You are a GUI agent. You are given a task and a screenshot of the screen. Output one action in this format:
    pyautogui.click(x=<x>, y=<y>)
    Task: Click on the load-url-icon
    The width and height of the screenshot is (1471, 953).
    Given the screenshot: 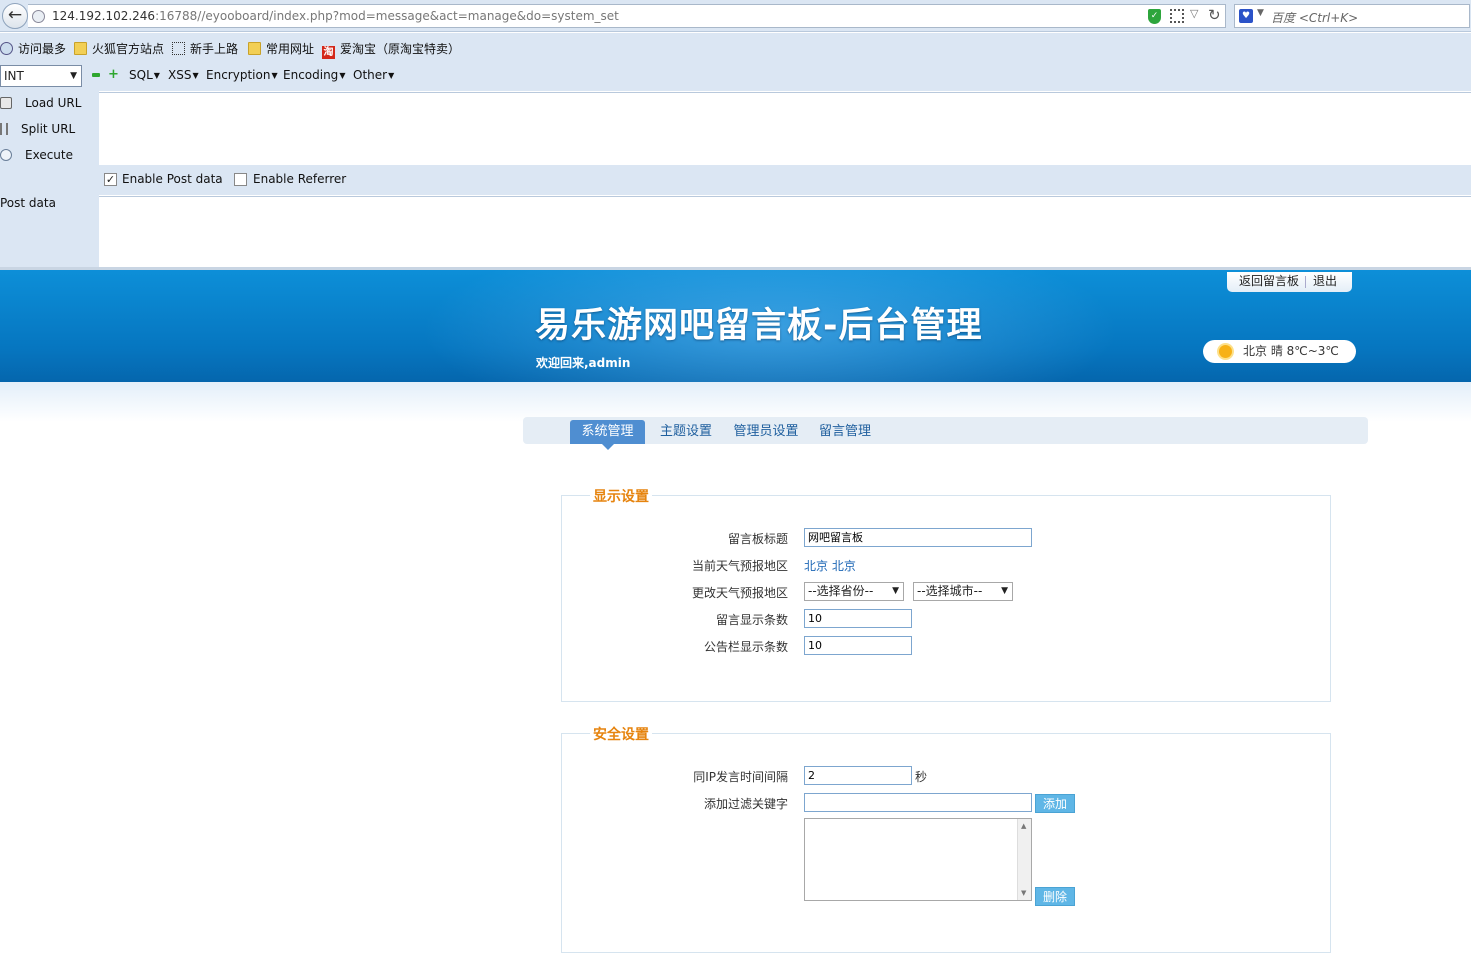 What is the action you would take?
    pyautogui.click(x=6, y=103)
    